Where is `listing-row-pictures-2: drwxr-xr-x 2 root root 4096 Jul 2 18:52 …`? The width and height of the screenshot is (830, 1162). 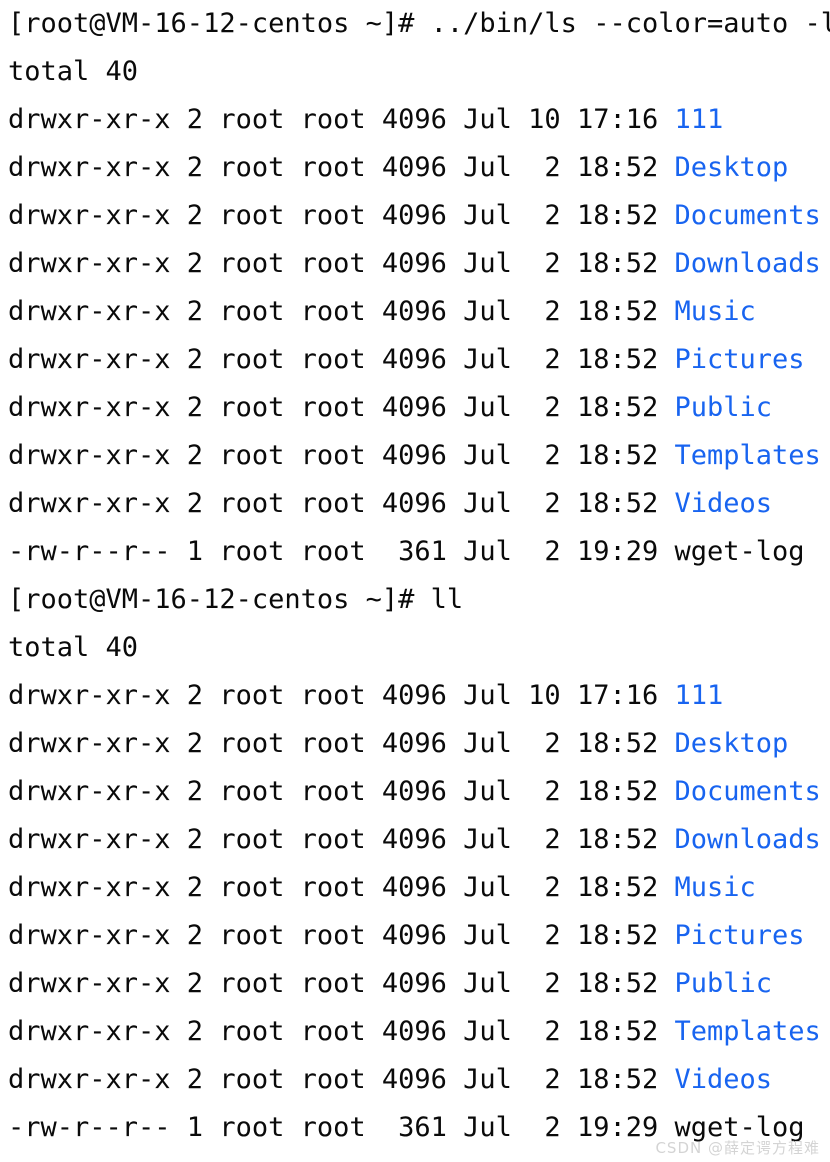 listing-row-pictures-2: drwxr-xr-x 2 root root 4096 Jul 2 18:52 … is located at coordinates (415, 936).